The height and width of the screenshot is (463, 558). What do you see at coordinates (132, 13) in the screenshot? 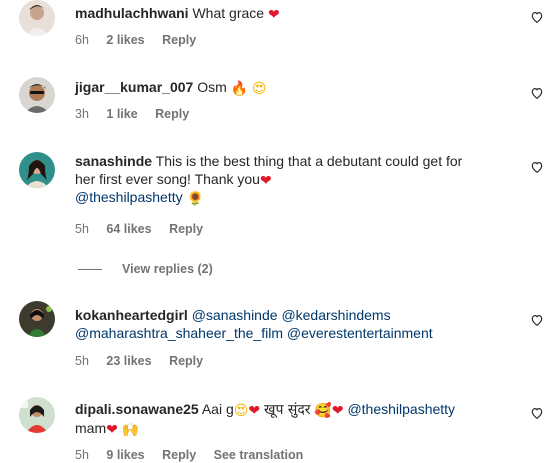
I see `comment-username: madhulachhwani` at bounding box center [132, 13].